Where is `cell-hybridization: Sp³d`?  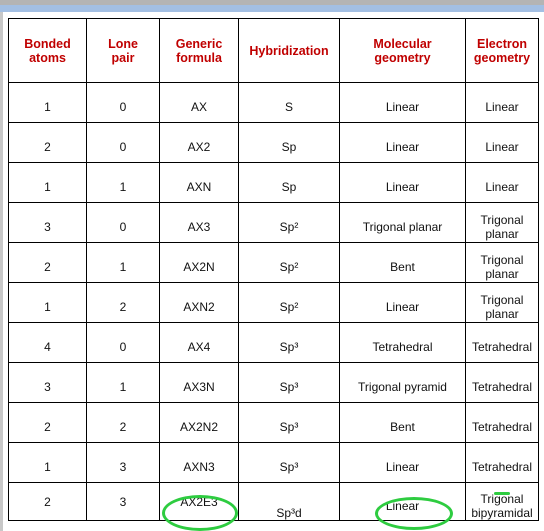
cell-hybridization: Sp³d is located at coordinates (289, 501).